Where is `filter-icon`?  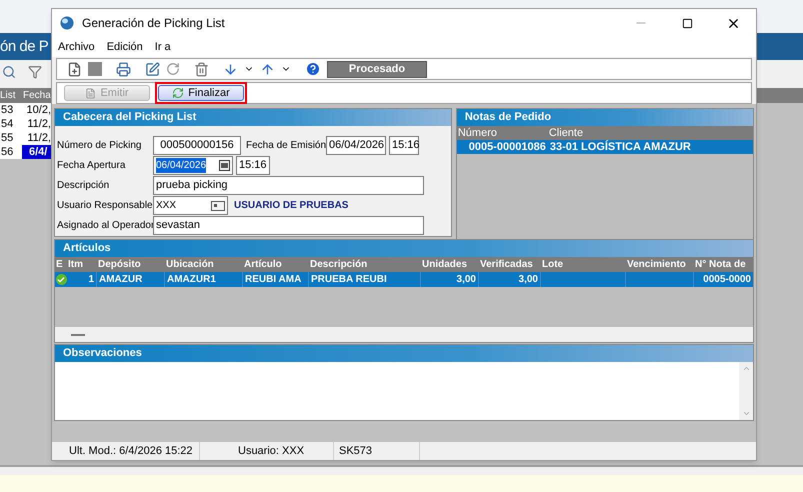 filter-icon is located at coordinates (35, 72).